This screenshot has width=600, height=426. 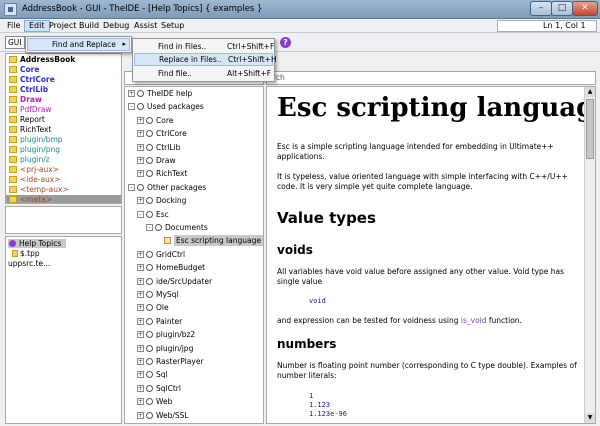 What do you see at coordinates (63, 129) in the screenshot?
I see `package-item: RichText` at bounding box center [63, 129].